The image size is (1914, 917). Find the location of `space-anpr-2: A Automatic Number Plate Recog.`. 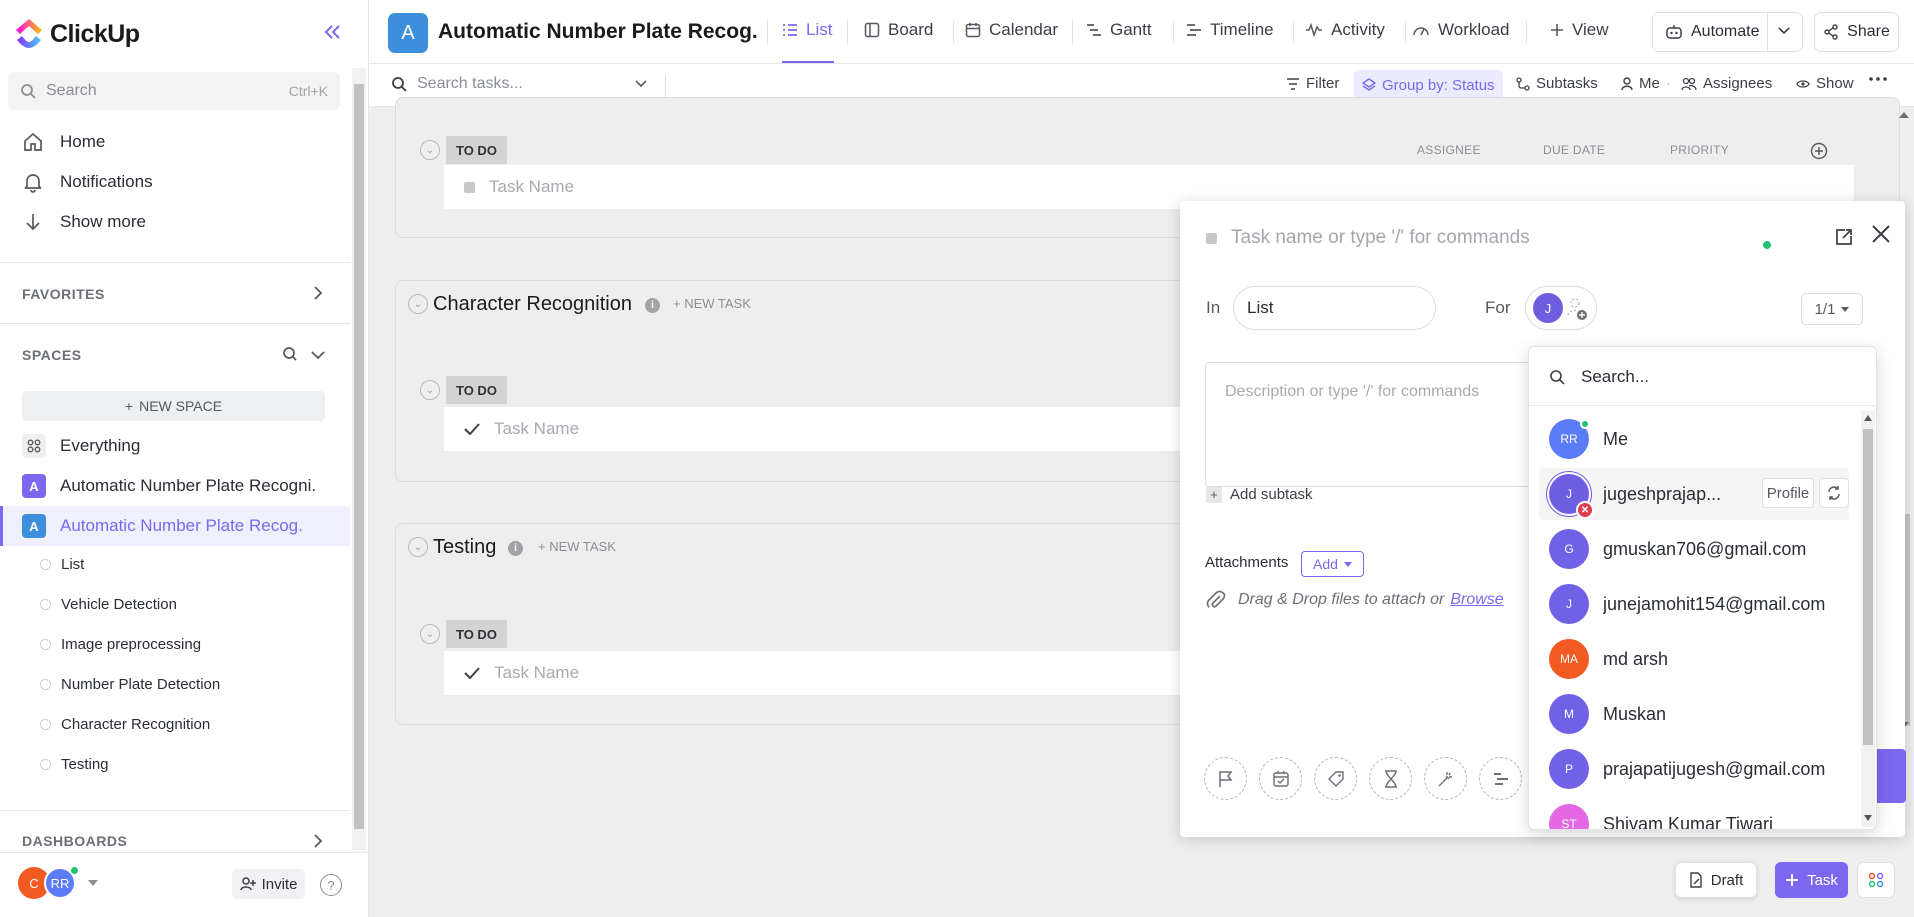

space-anpr-2: A Automatic Number Plate Recog. is located at coordinates (175, 526).